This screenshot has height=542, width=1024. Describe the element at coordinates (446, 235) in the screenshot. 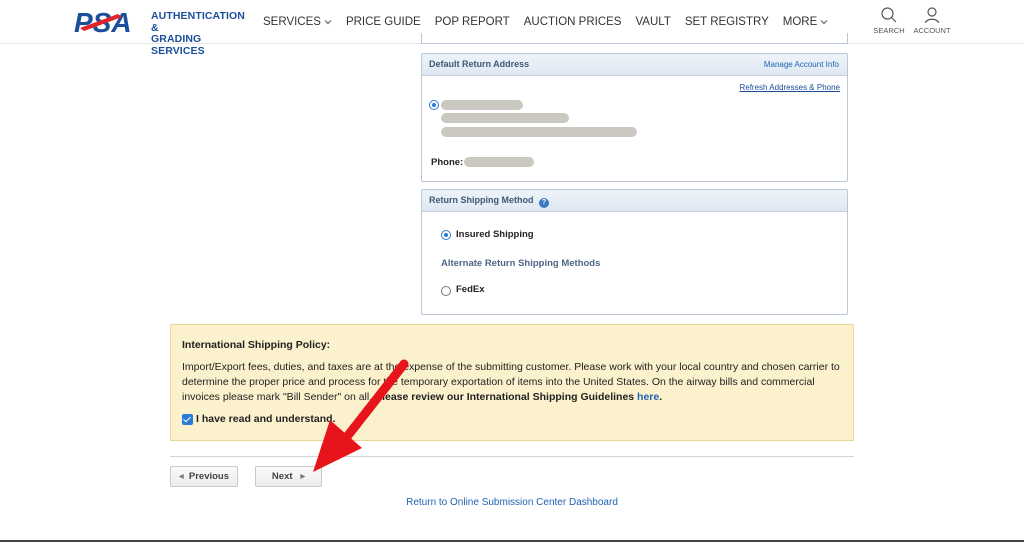

I see `insured-shipping-radio` at that location.